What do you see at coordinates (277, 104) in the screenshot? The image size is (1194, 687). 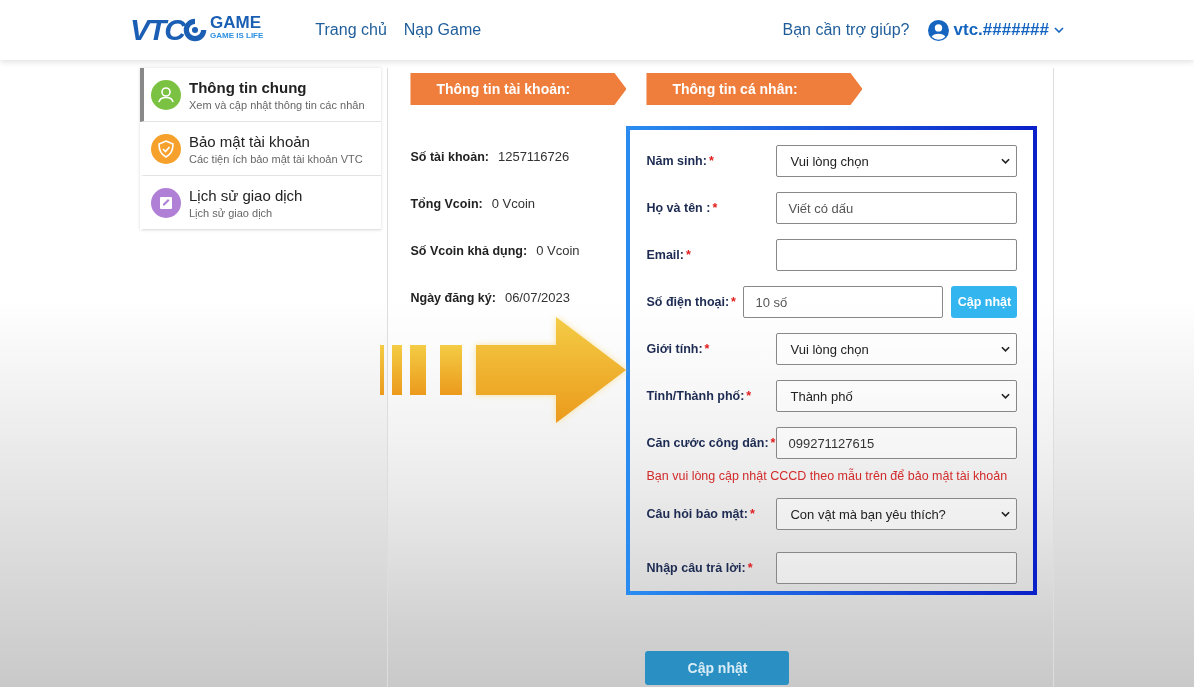 I see `sidebar-item-subtitle: Xem và cập nhật thông tin các nhân` at bounding box center [277, 104].